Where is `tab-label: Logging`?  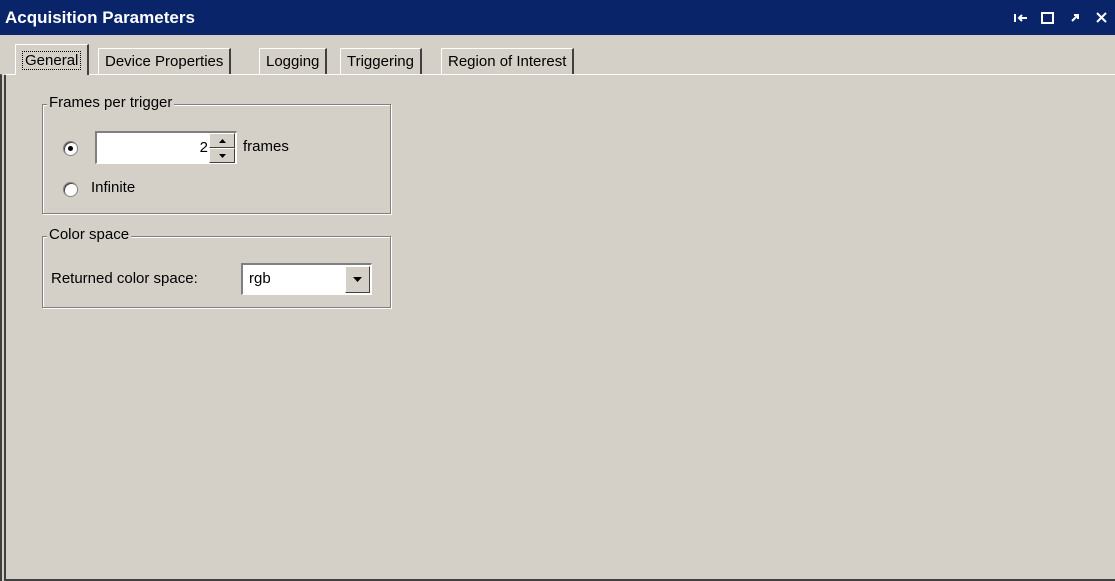 tab-label: Logging is located at coordinates (293, 61).